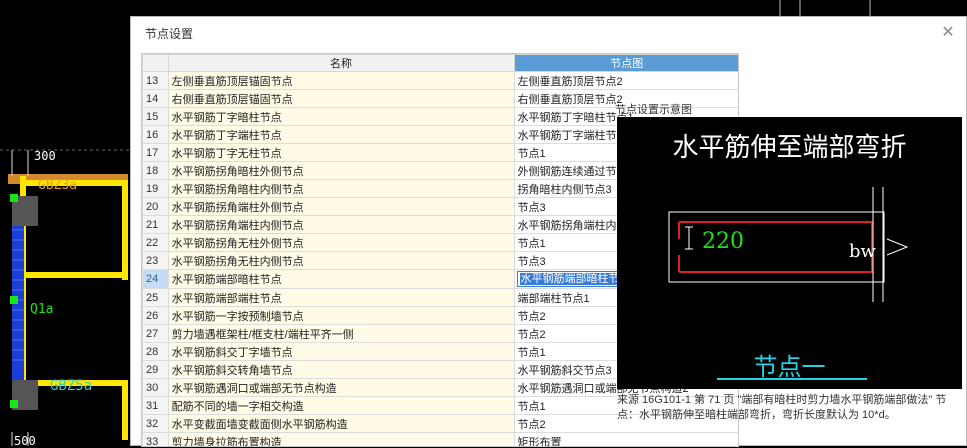  What do you see at coordinates (723, 241) in the screenshot?
I see `dimension-value: 220` at bounding box center [723, 241].